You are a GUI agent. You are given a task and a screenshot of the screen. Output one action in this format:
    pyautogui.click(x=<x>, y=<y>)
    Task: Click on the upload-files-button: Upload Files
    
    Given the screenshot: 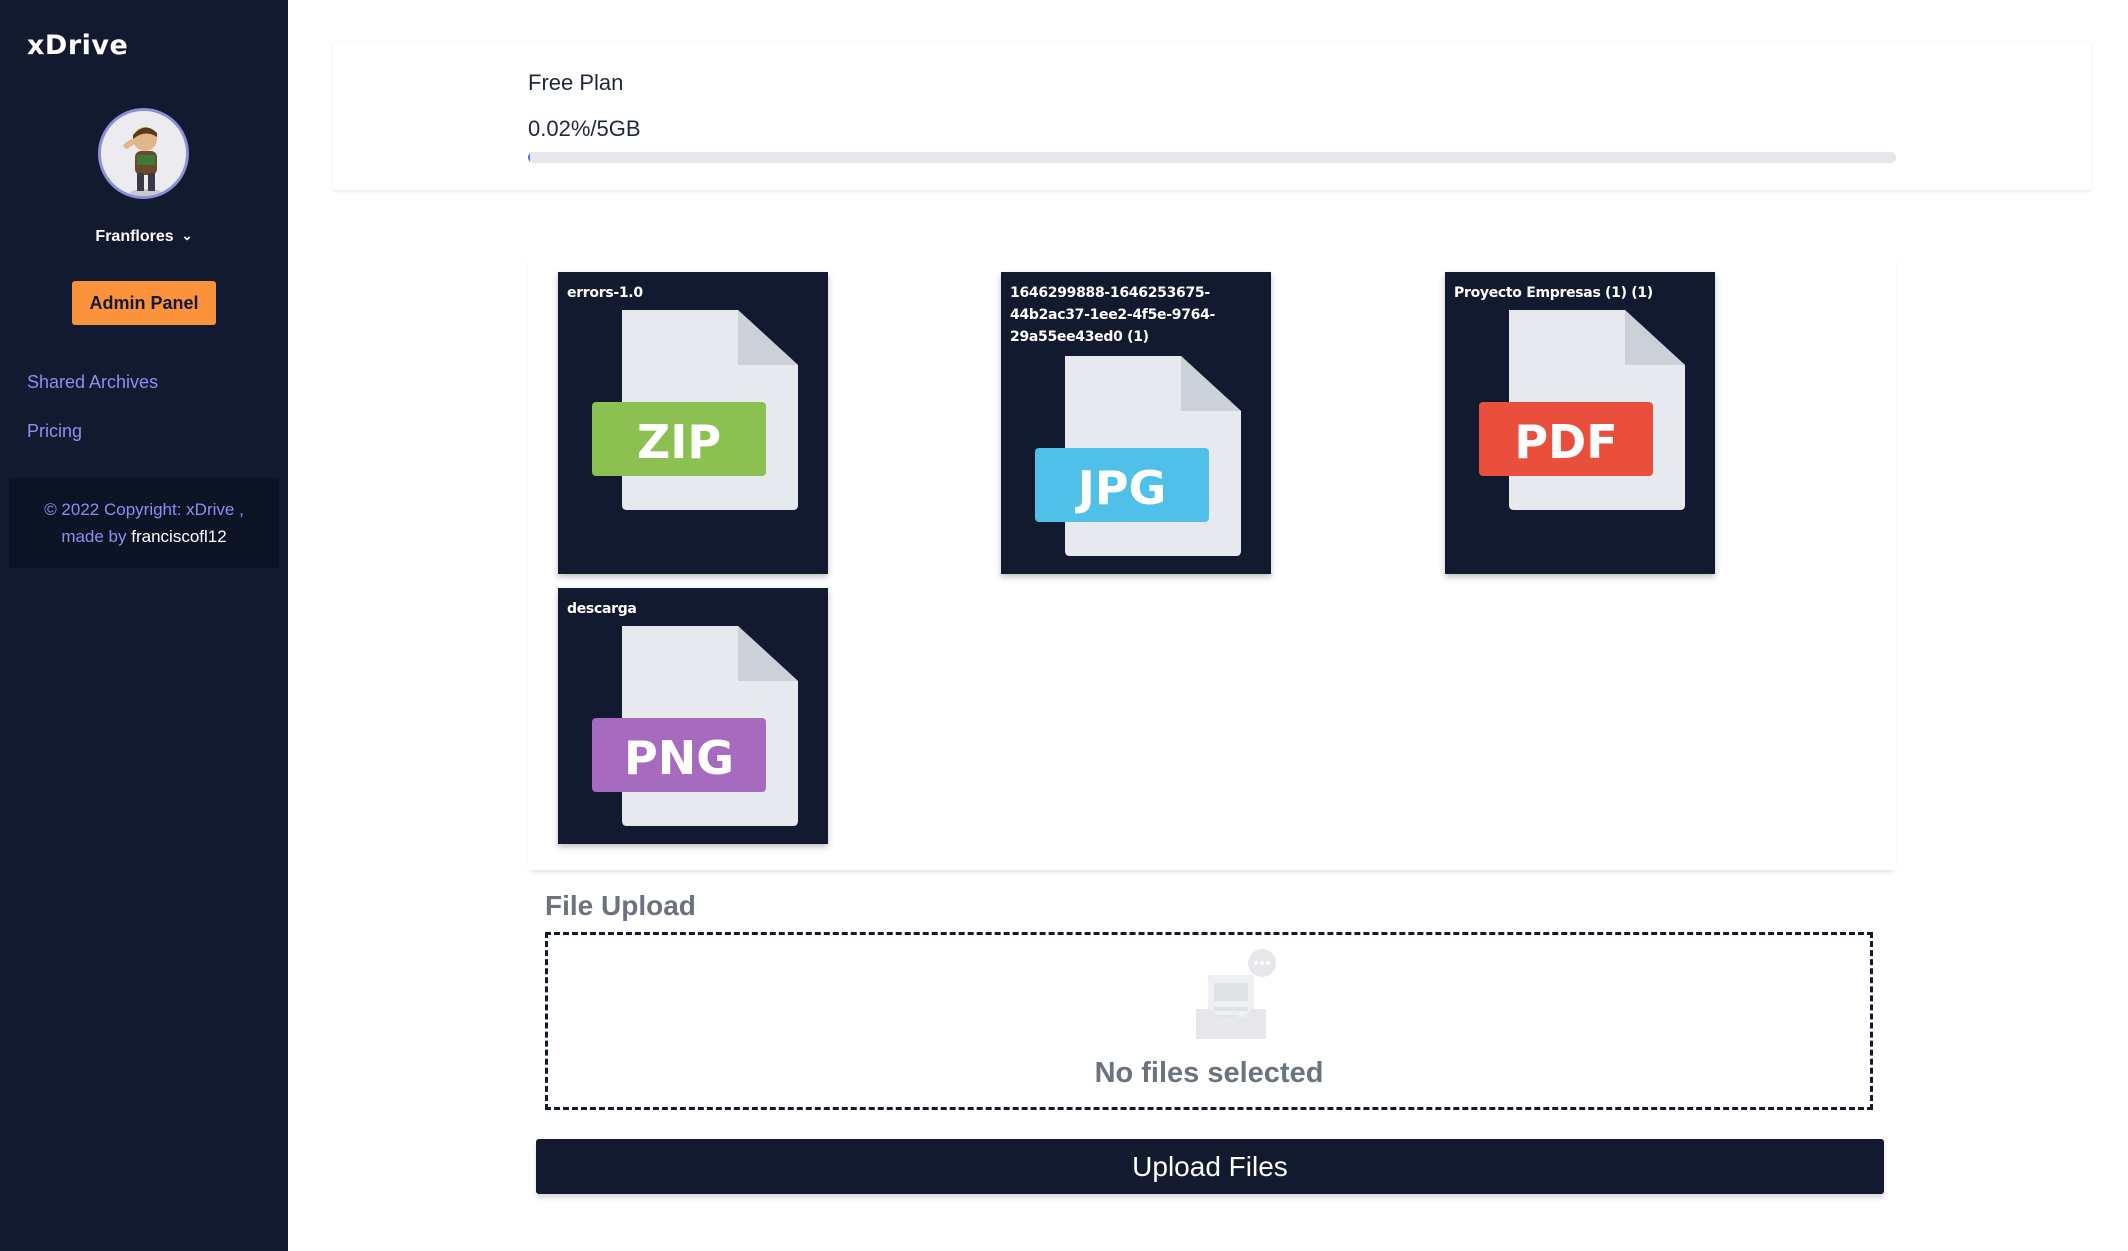 What is the action you would take?
    pyautogui.click(x=1210, y=1166)
    